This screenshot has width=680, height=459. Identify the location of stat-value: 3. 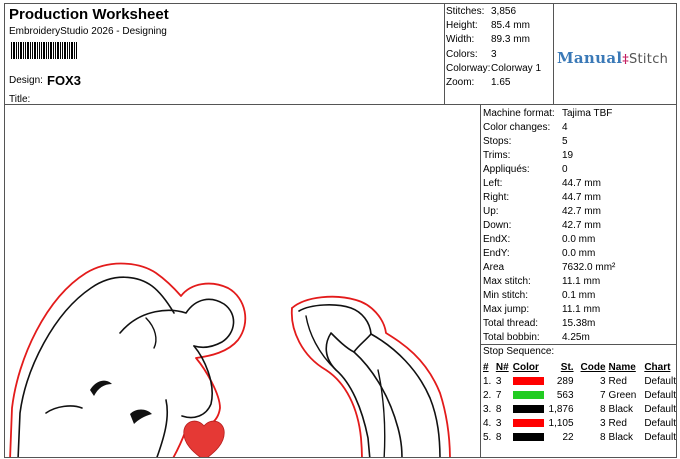
(494, 54).